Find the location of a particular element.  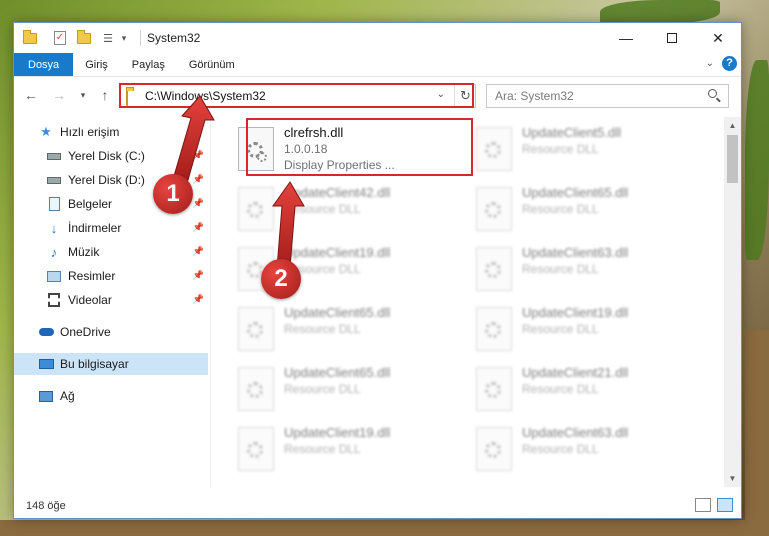

sidebar-item-network: Ağ is located at coordinates (111, 396).